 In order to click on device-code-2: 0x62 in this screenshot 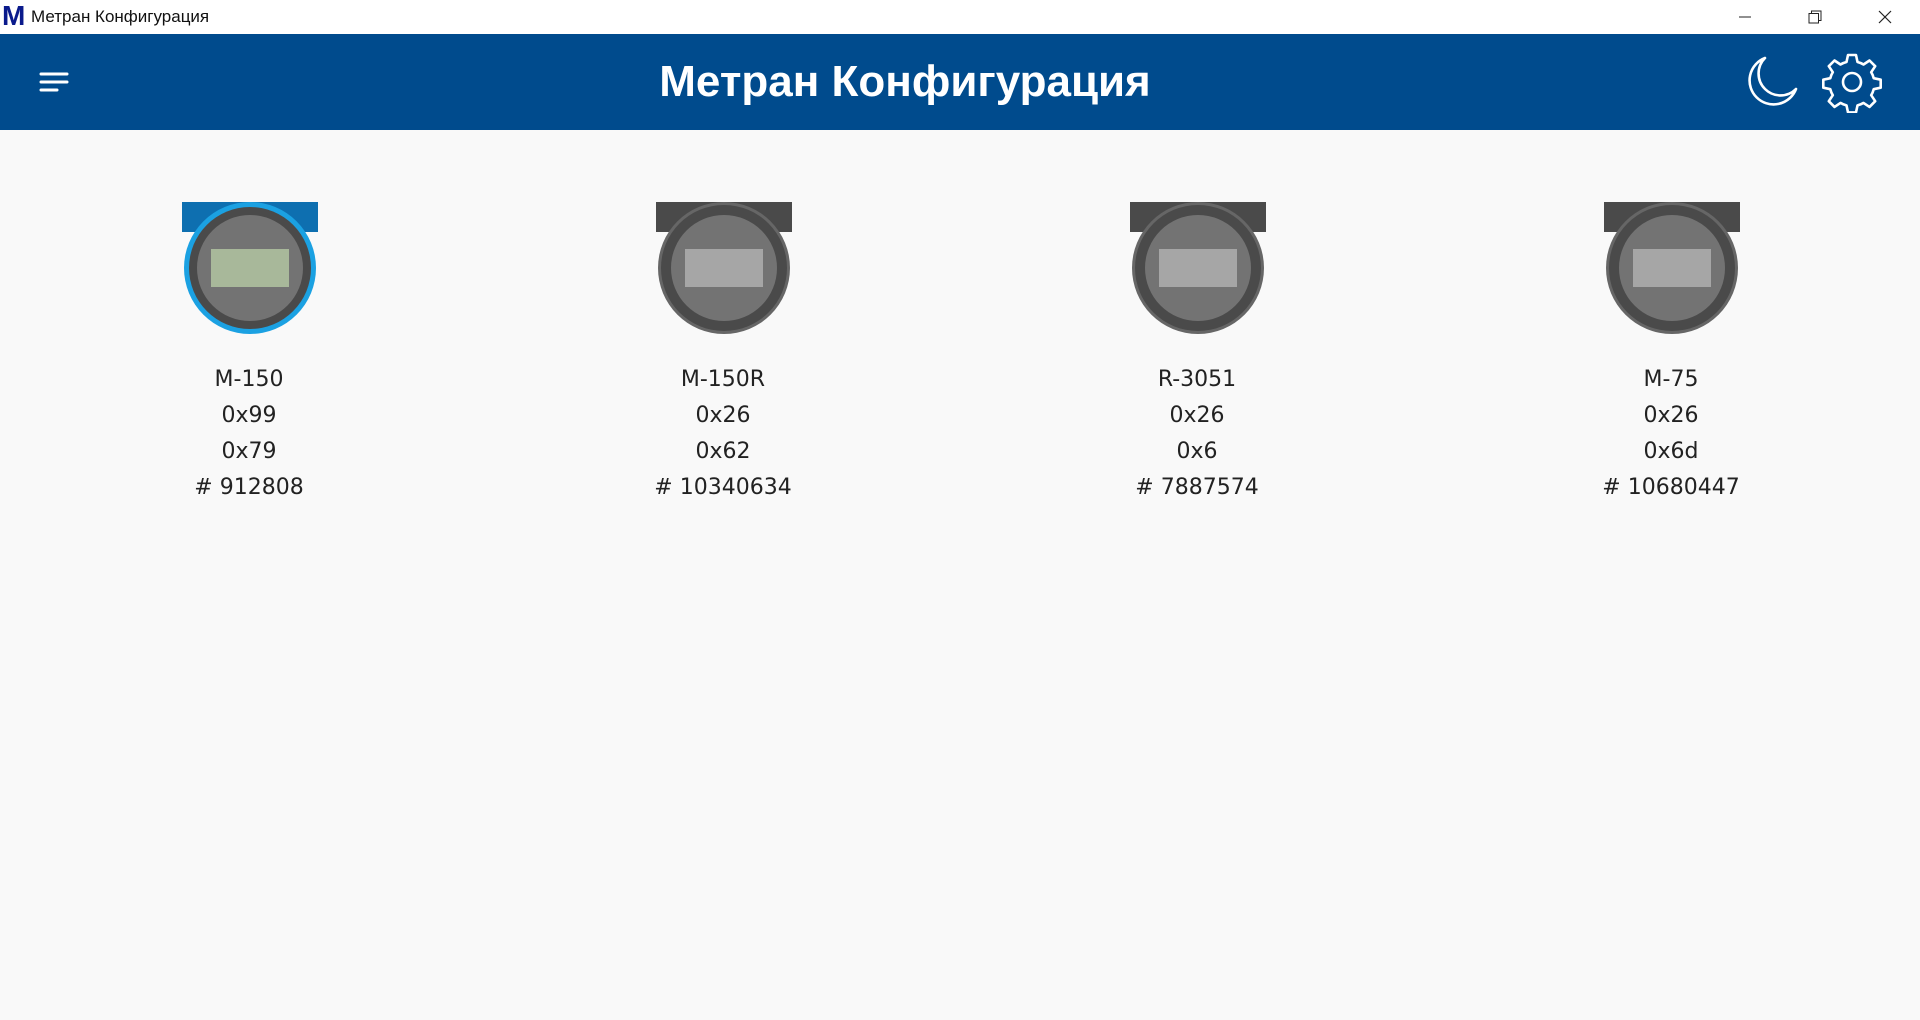, I will do `click(723, 451)`.